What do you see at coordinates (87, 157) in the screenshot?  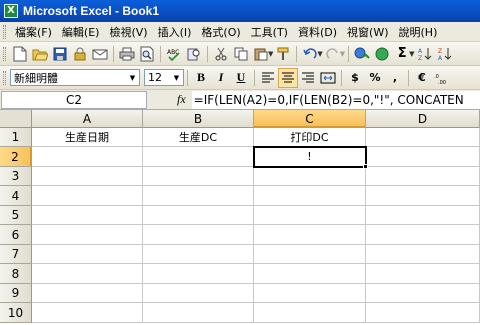 I see `cell-a2` at bounding box center [87, 157].